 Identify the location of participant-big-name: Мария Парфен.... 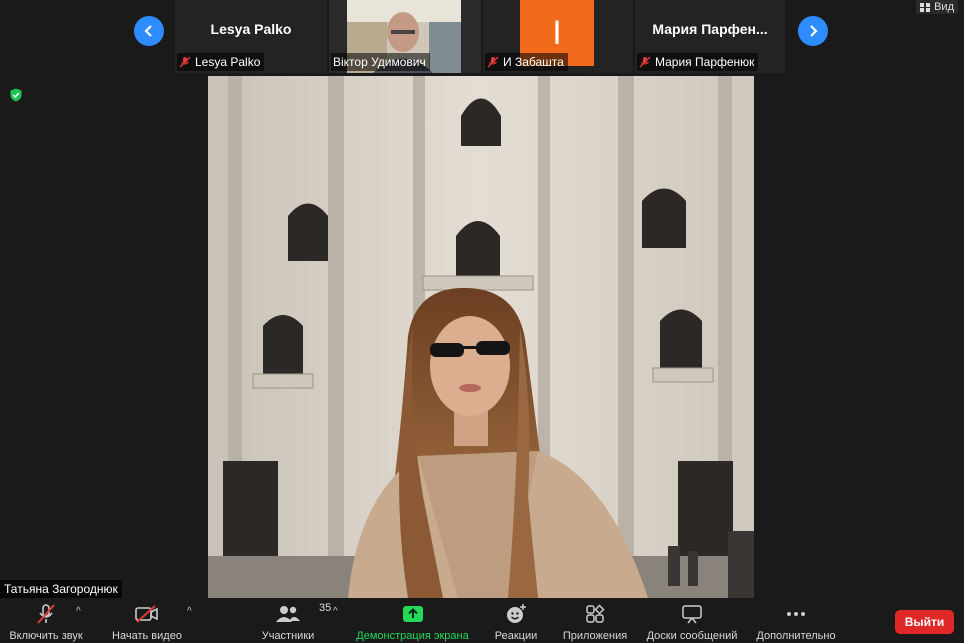
(710, 29).